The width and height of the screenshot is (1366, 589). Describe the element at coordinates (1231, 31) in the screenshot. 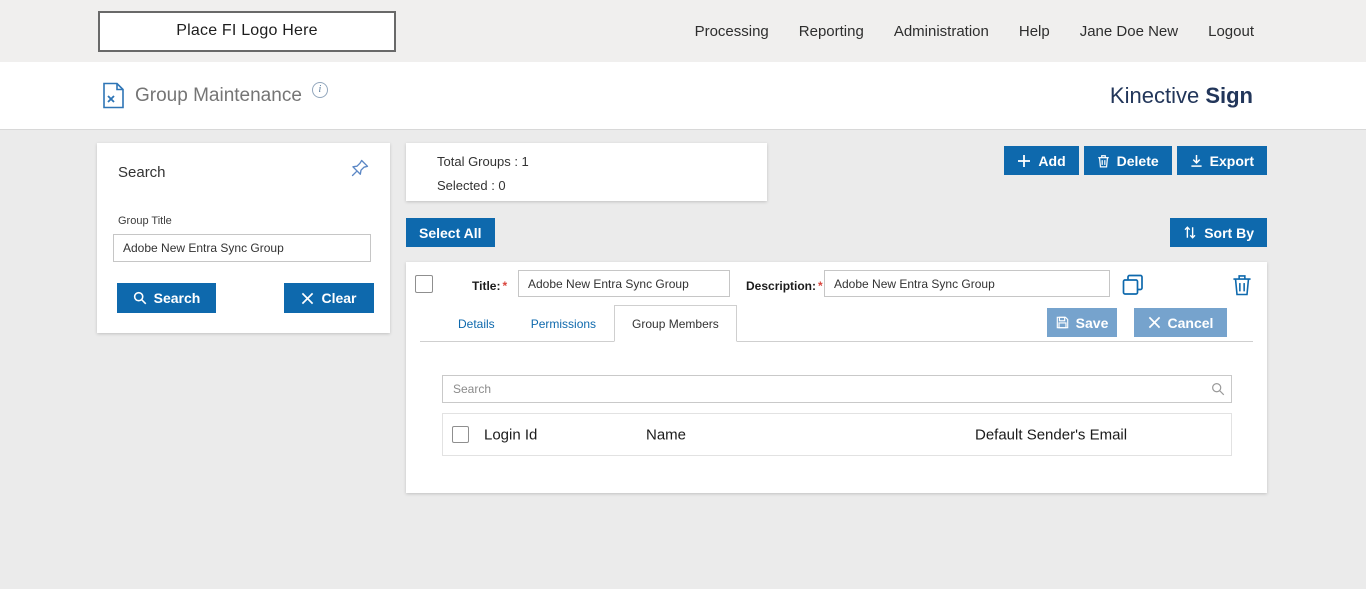

I see `nav-logout: Logout` at that location.